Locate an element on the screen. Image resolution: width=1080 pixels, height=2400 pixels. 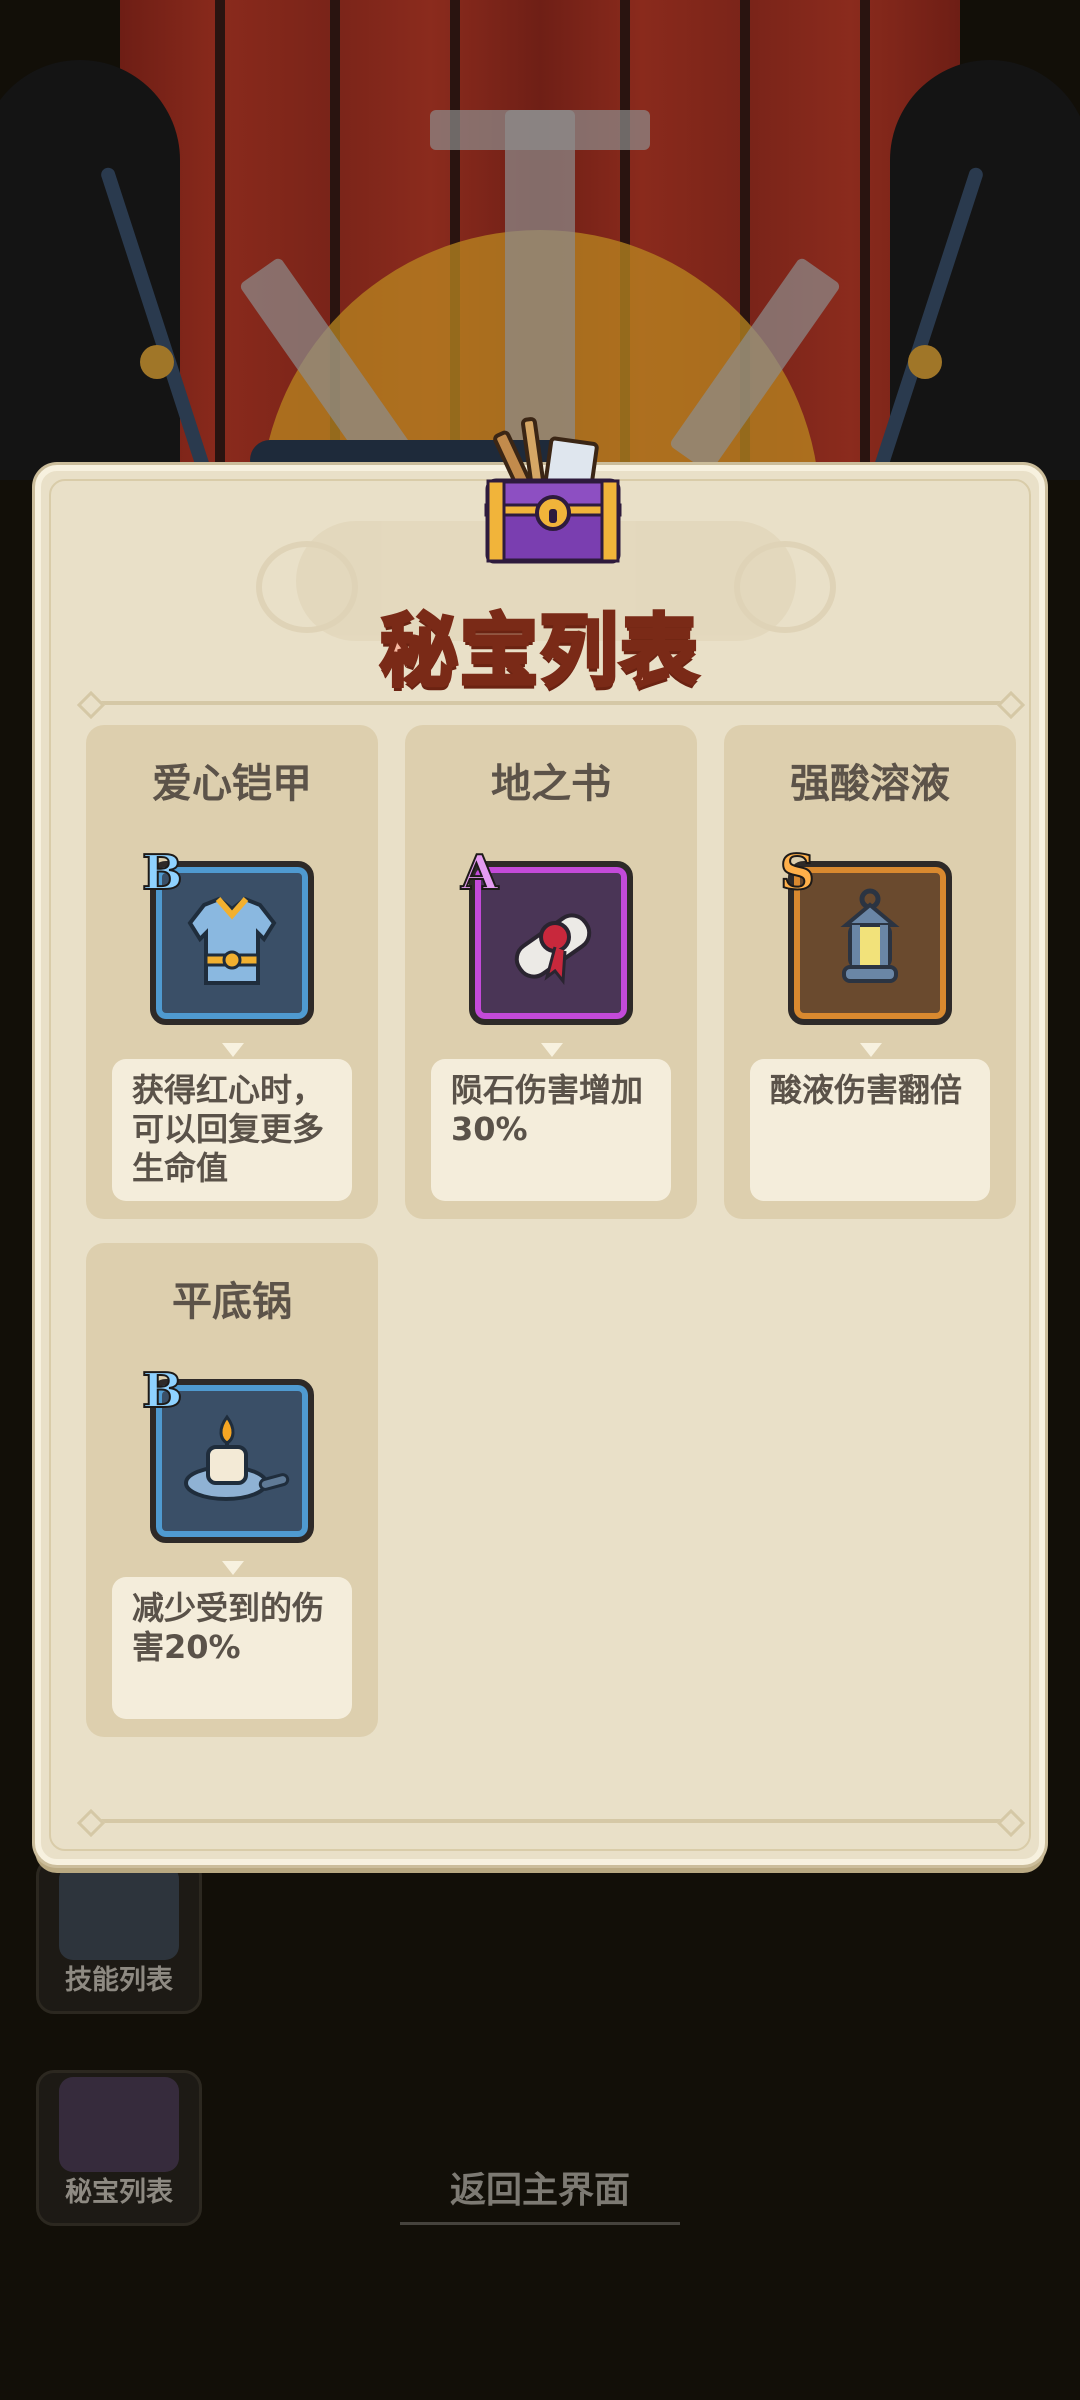
treasure-icon-frame: S is located at coordinates (865, 934).